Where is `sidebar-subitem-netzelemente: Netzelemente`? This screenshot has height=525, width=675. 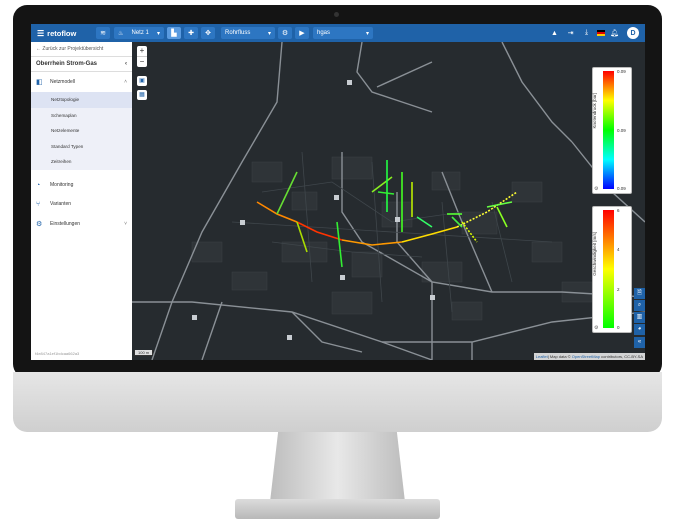 sidebar-subitem-netzelemente: Netzelemente is located at coordinates (81, 131).